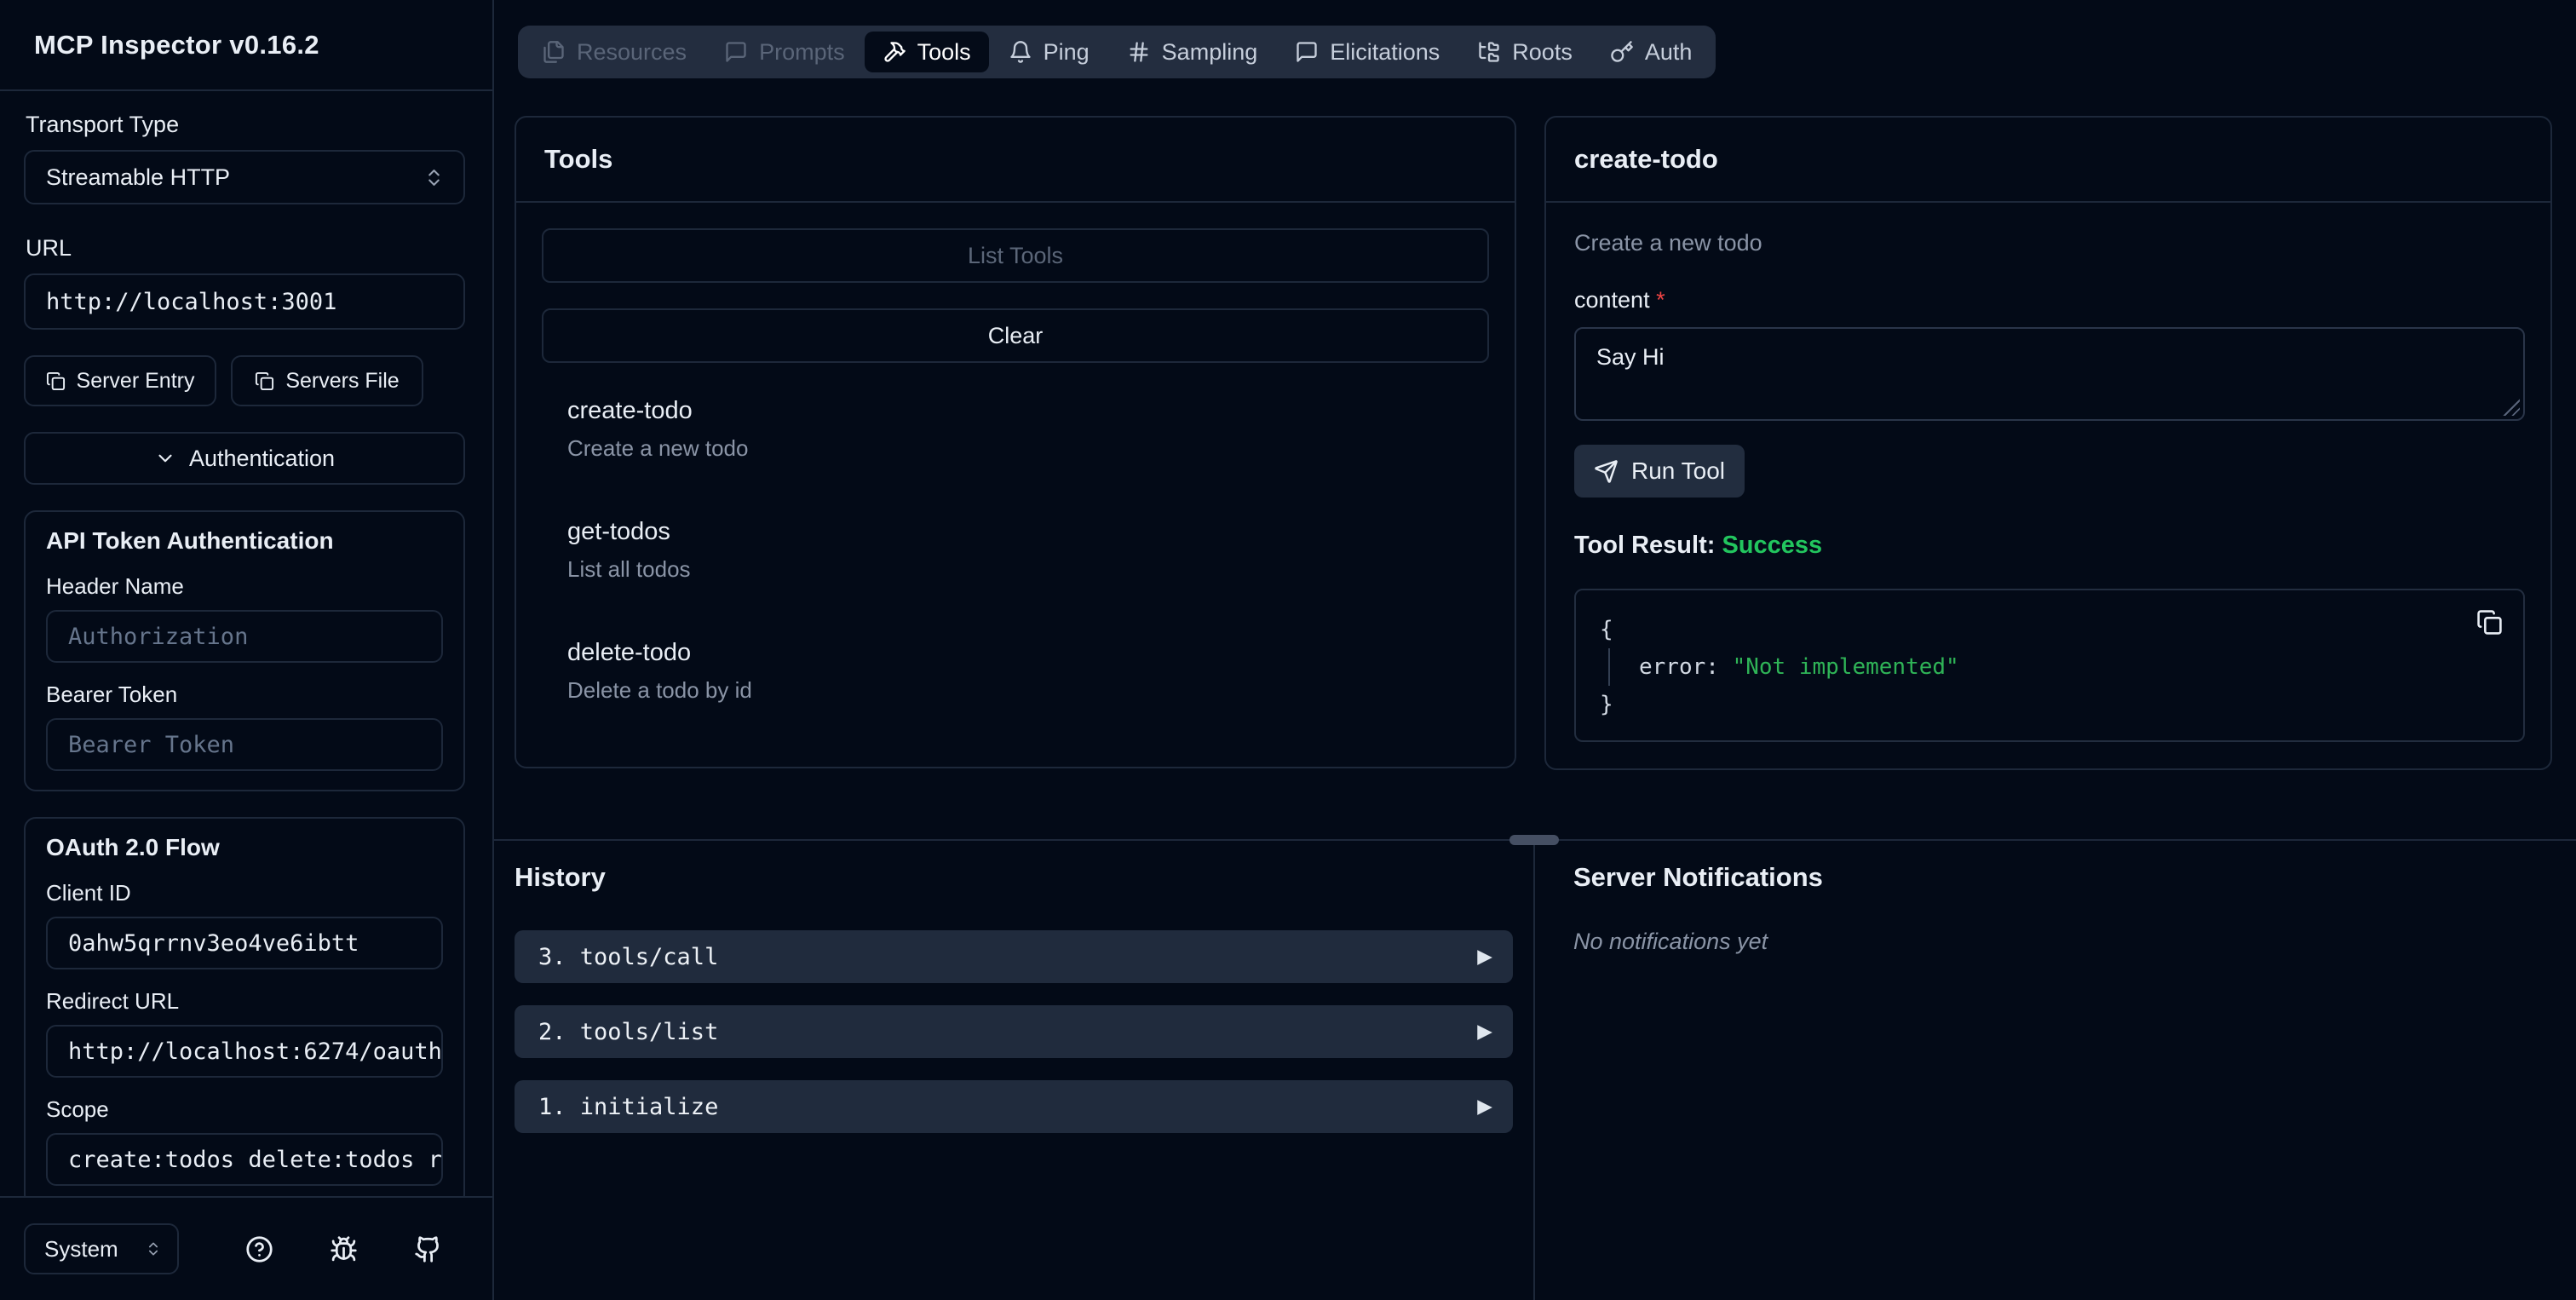  I want to click on message-square-icon, so click(1307, 52).